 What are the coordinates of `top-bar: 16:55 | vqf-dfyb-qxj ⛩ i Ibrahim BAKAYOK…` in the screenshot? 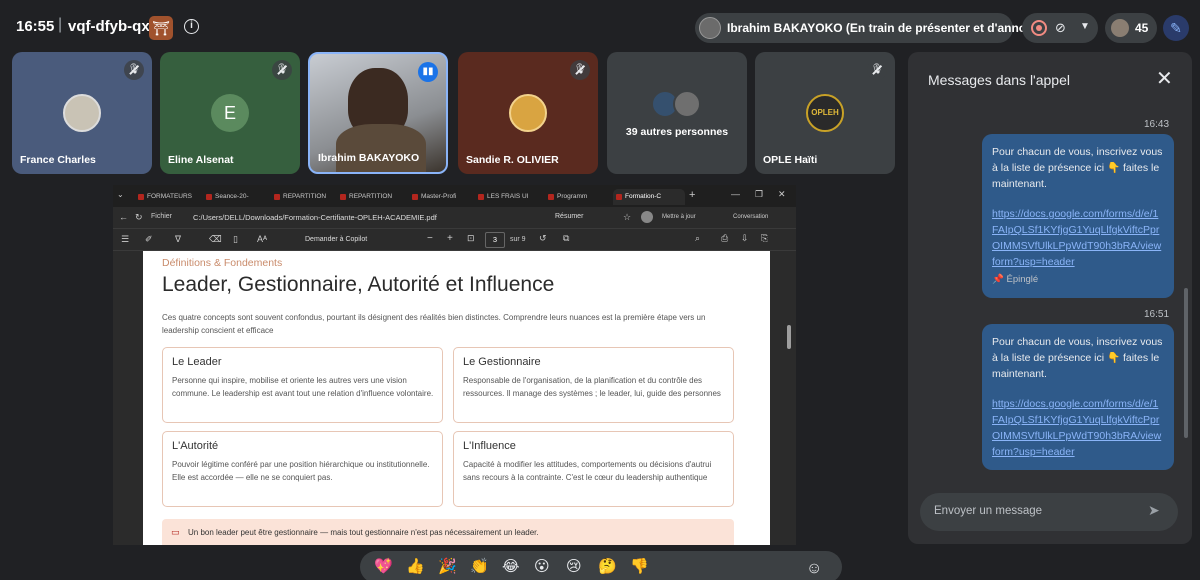 It's located at (600, 27).